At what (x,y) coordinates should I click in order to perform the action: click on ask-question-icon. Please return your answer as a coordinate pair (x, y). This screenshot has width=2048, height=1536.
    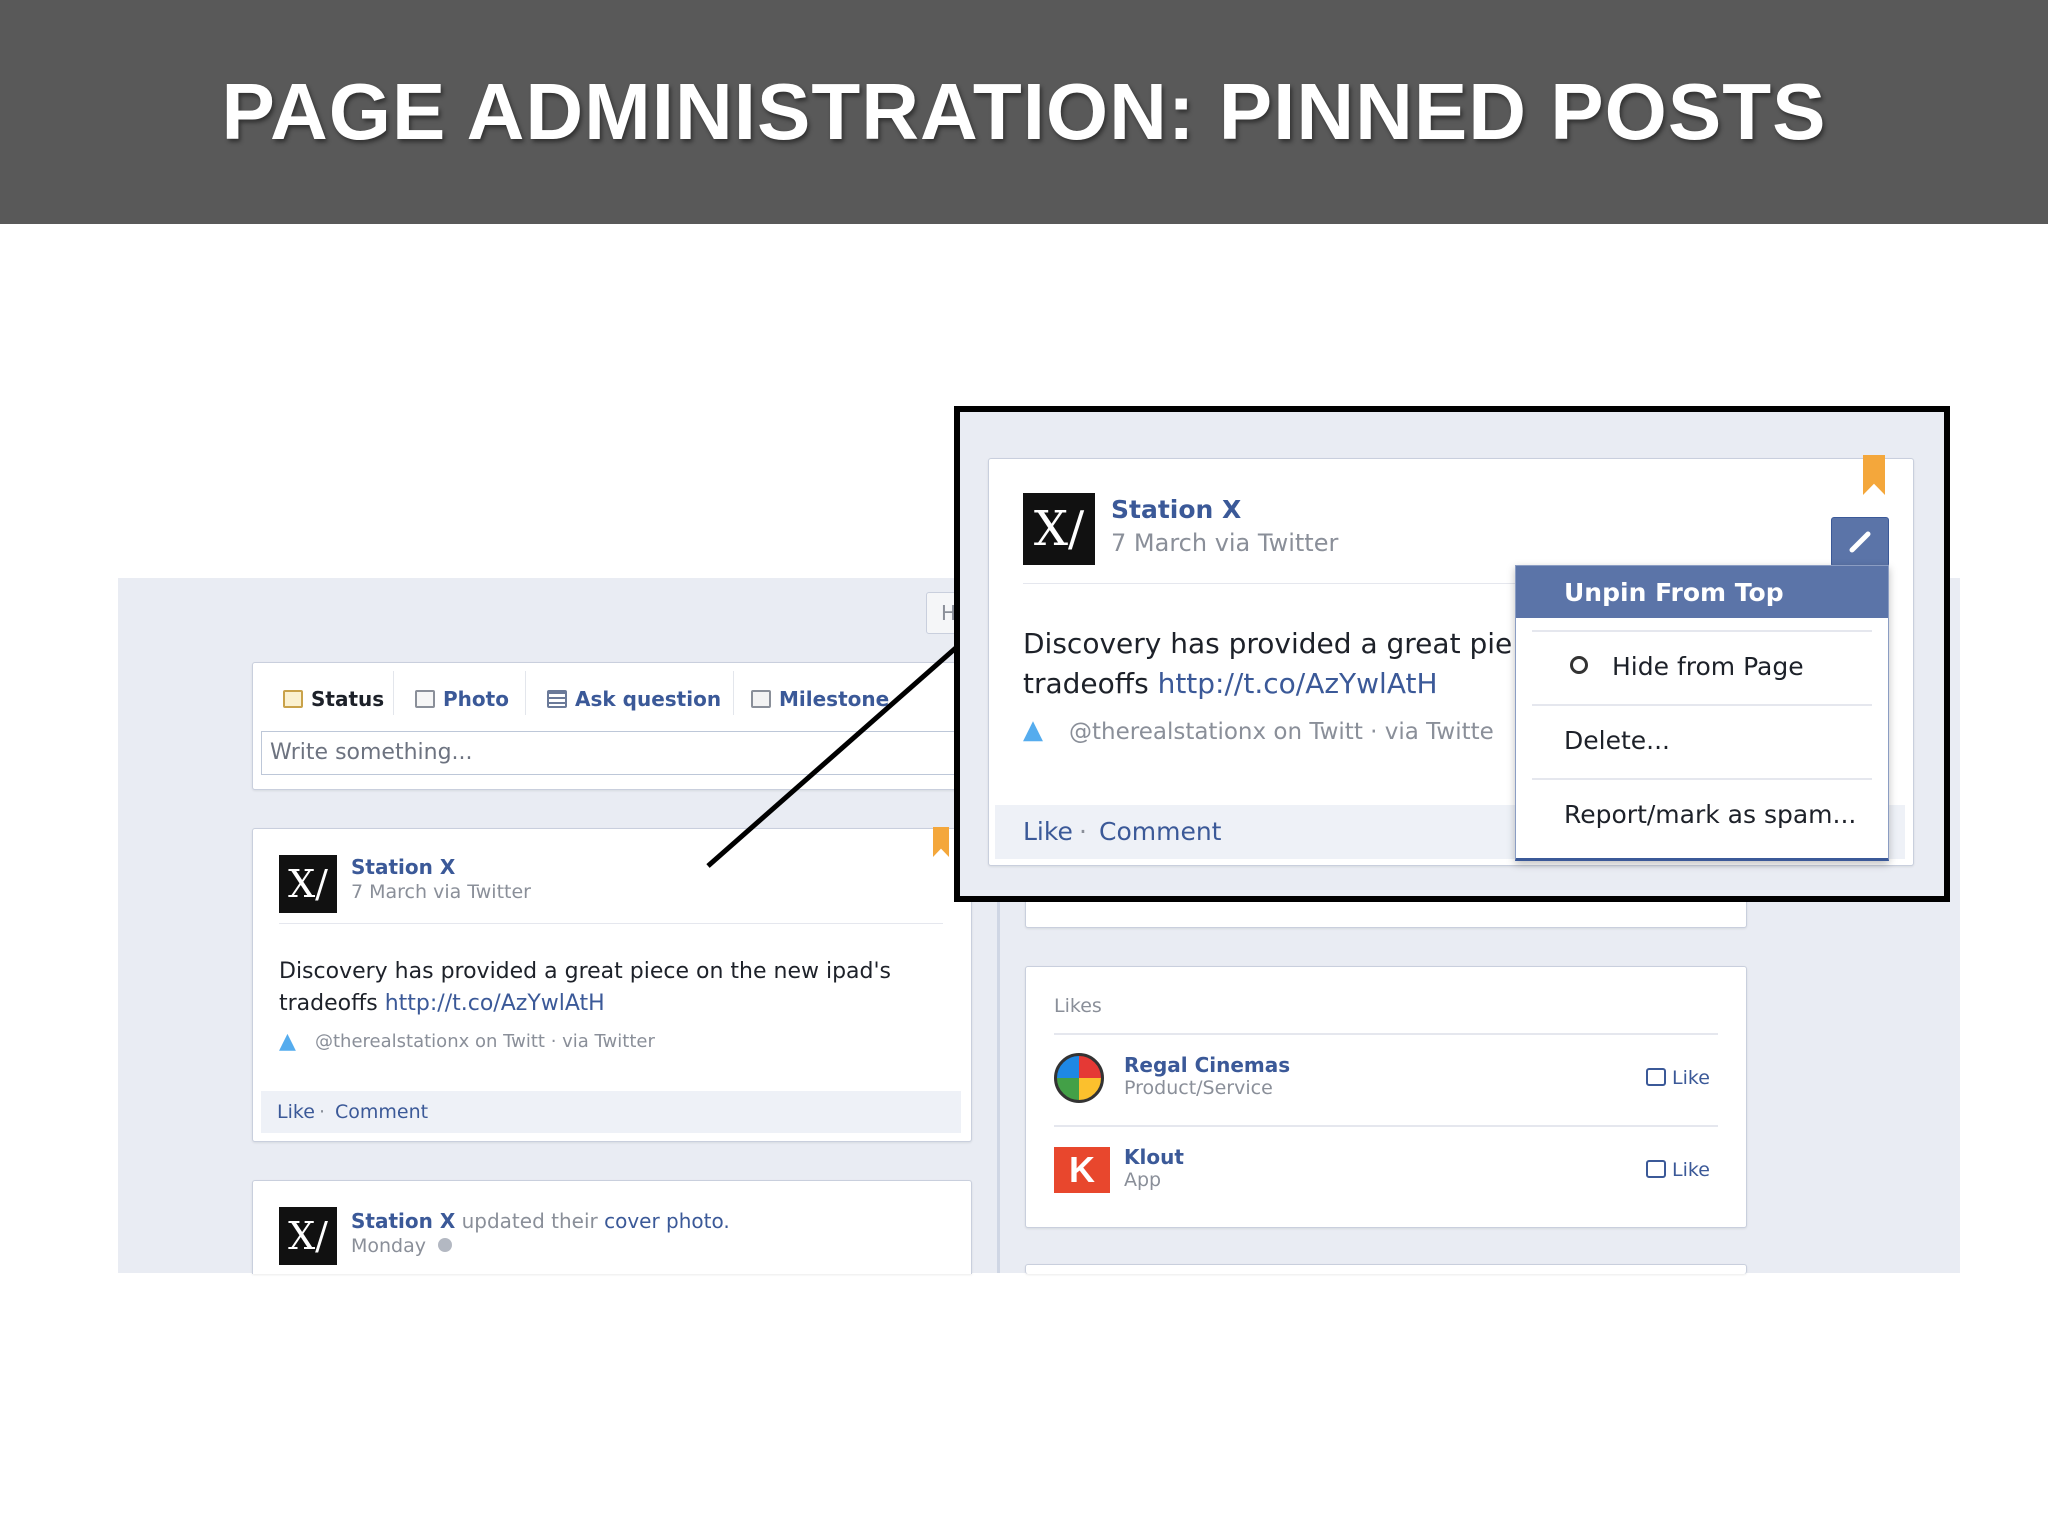
    Looking at the image, I should click on (557, 699).